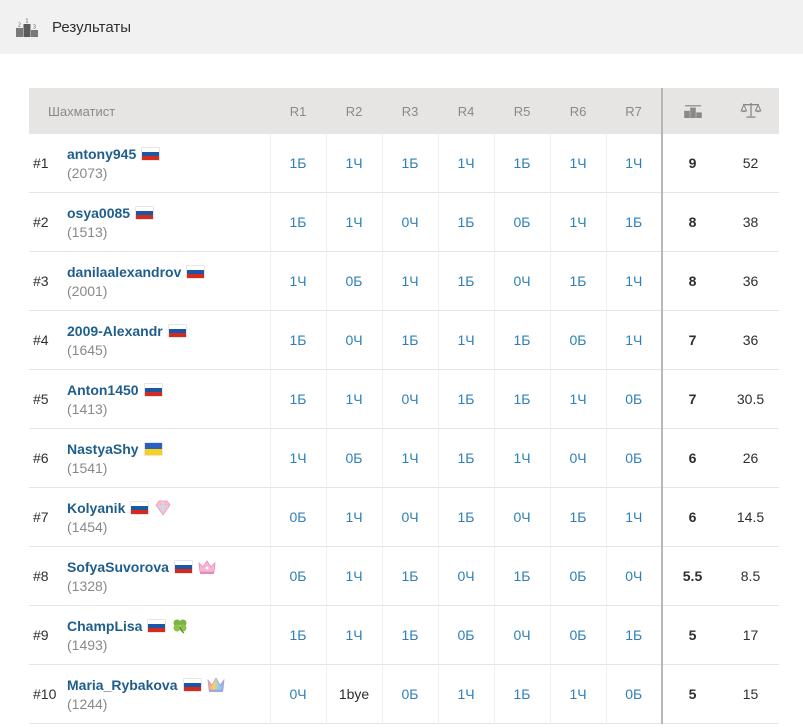  Describe the element at coordinates (750, 576) in the screenshot. I see `tiebreak-cell: 8.5` at that location.